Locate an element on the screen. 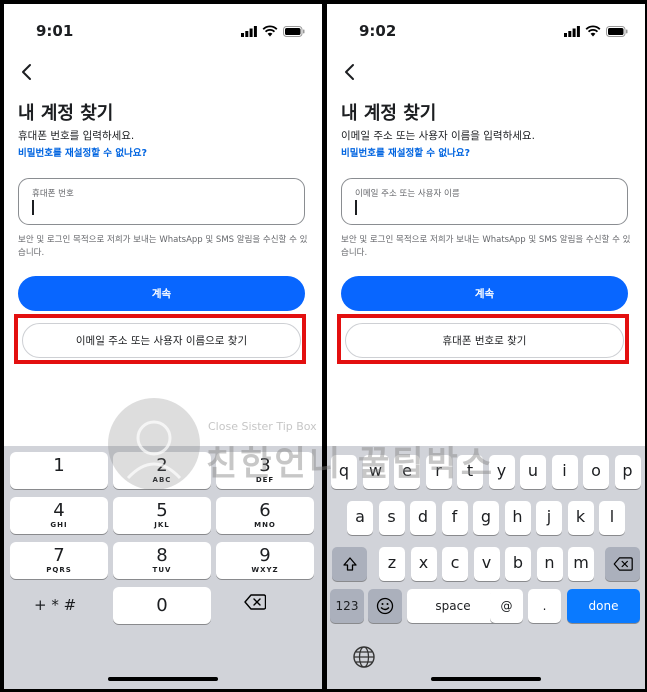 The width and height of the screenshot is (647, 692). key-p: p is located at coordinates (627, 472).